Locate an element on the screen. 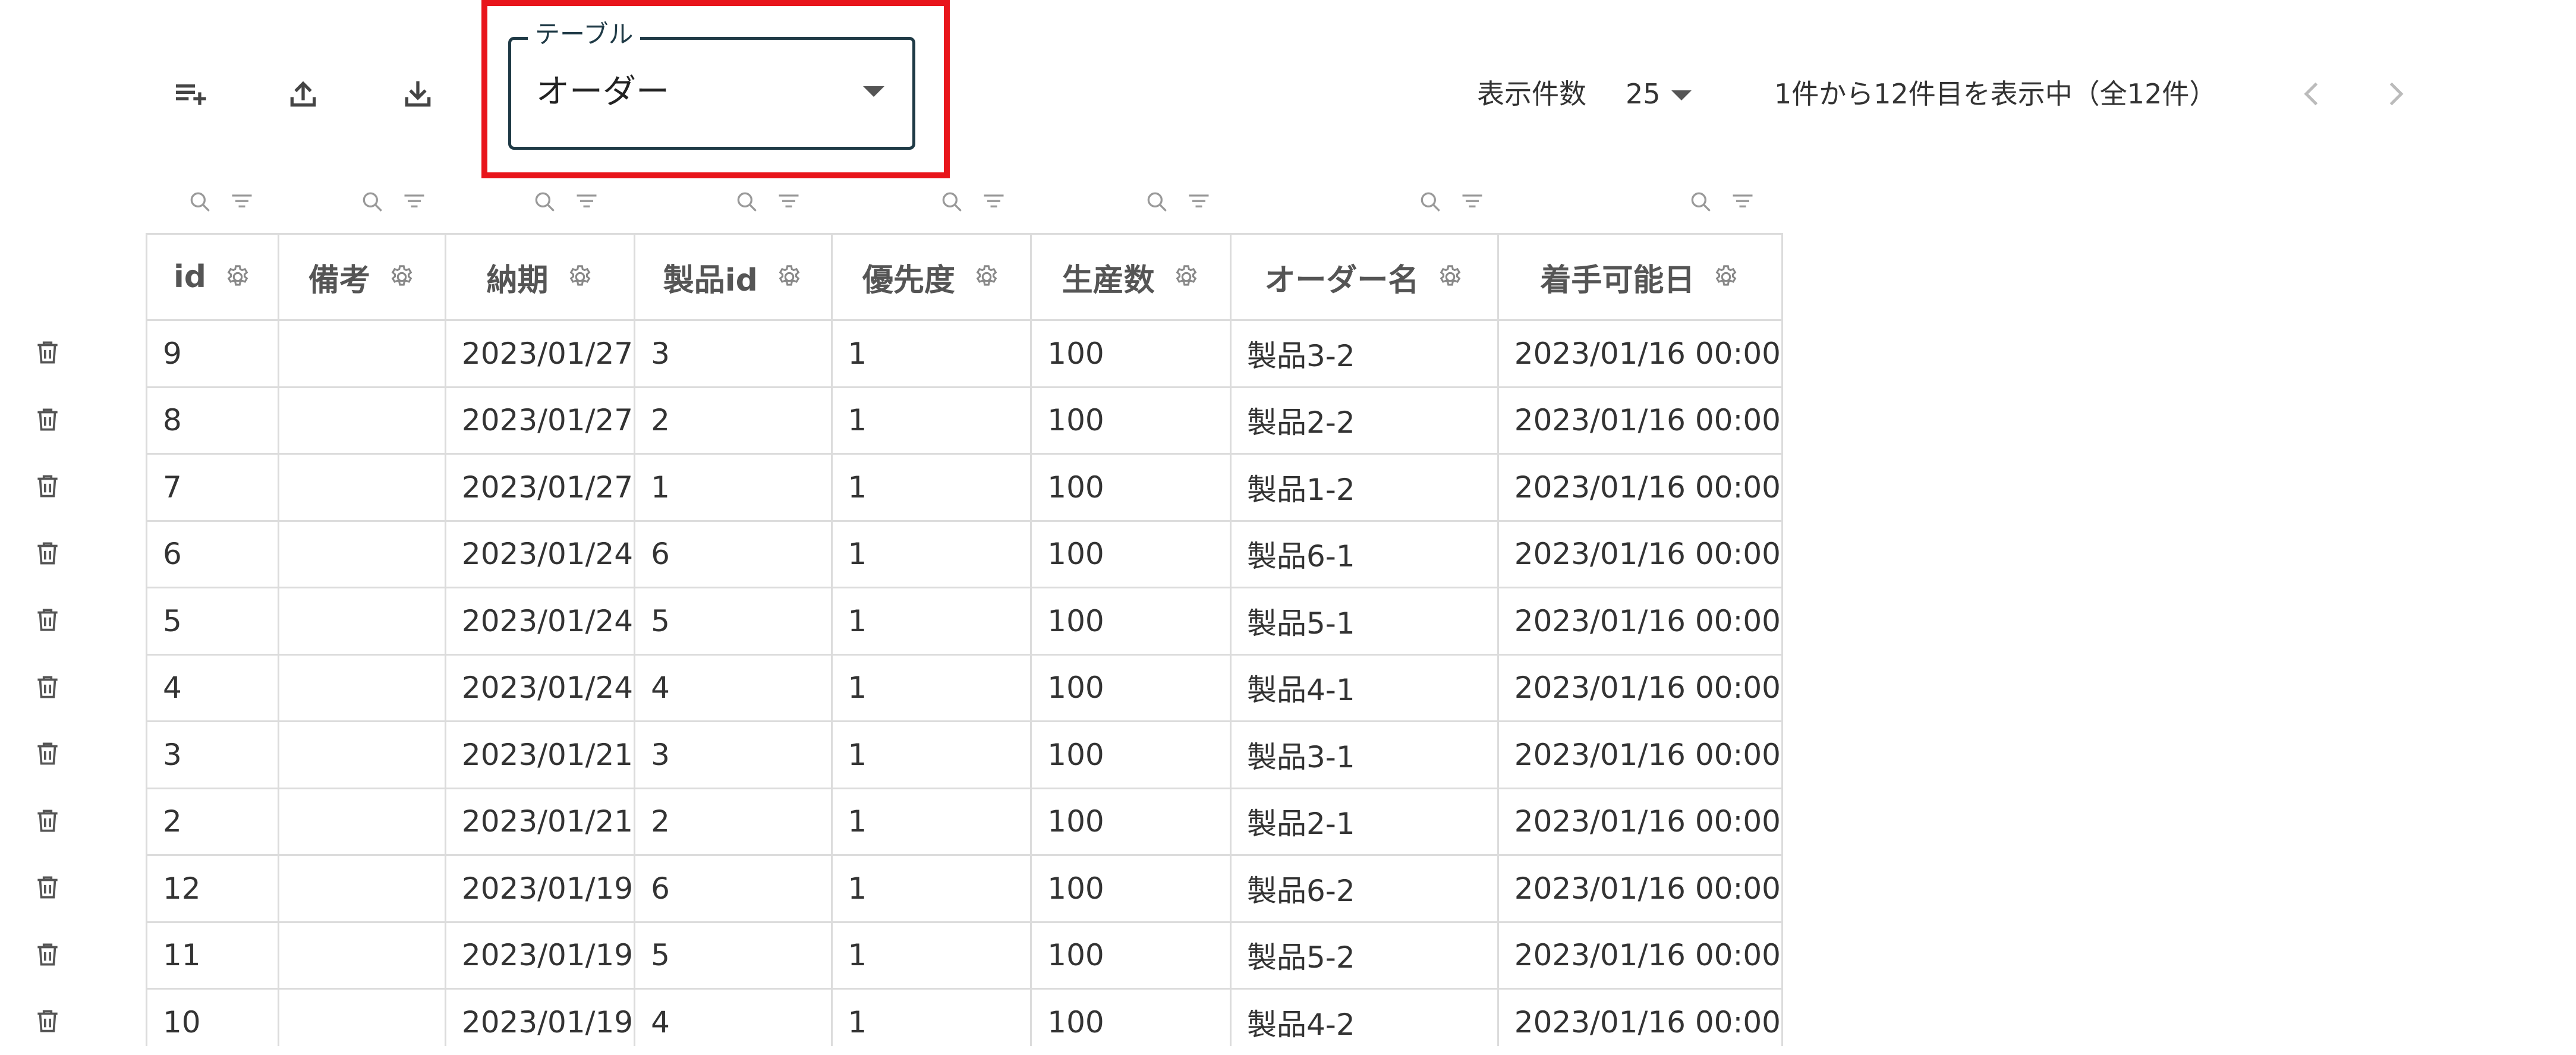 The height and width of the screenshot is (1055, 2576). column-header: id is located at coordinates (213, 277).